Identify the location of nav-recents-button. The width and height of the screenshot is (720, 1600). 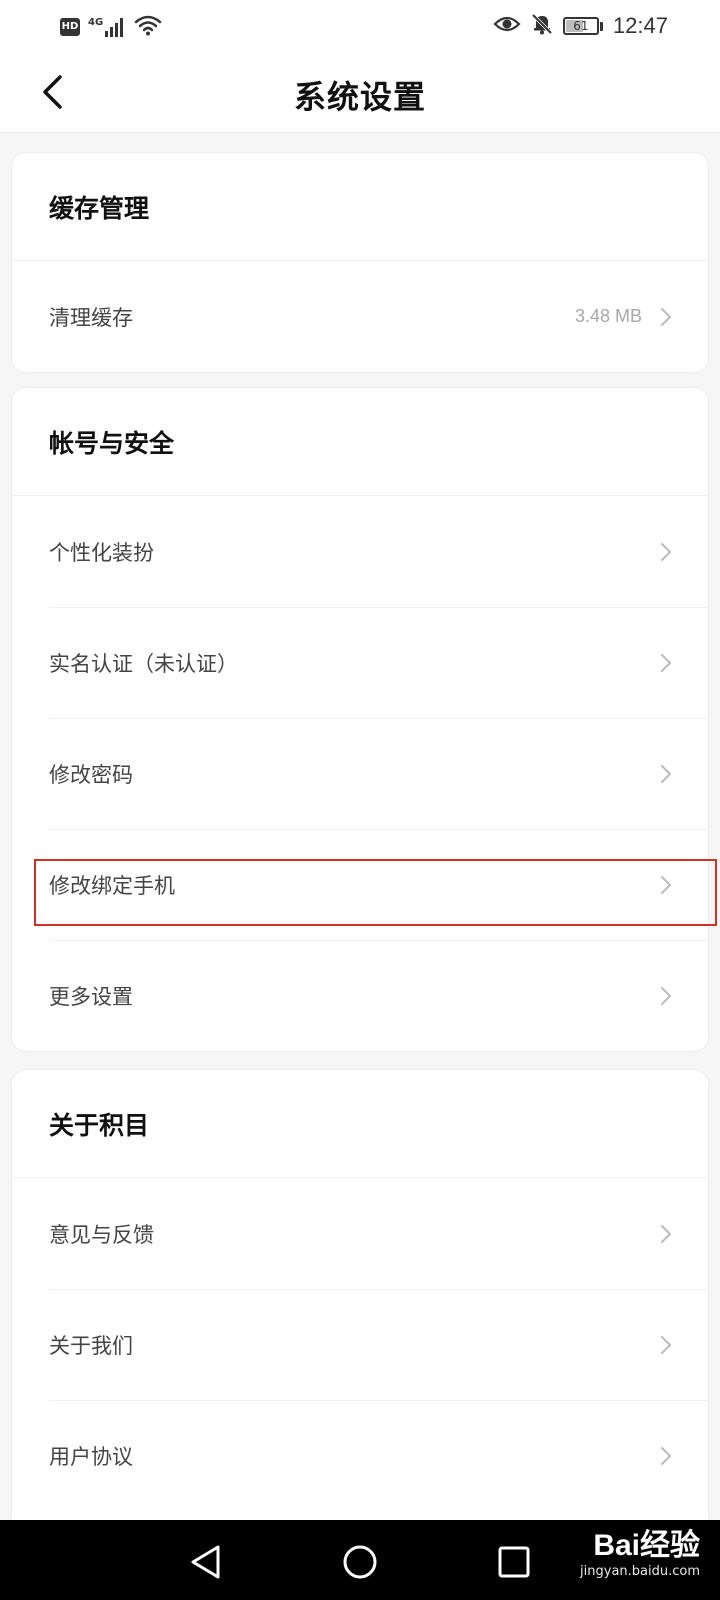
(514, 1562).